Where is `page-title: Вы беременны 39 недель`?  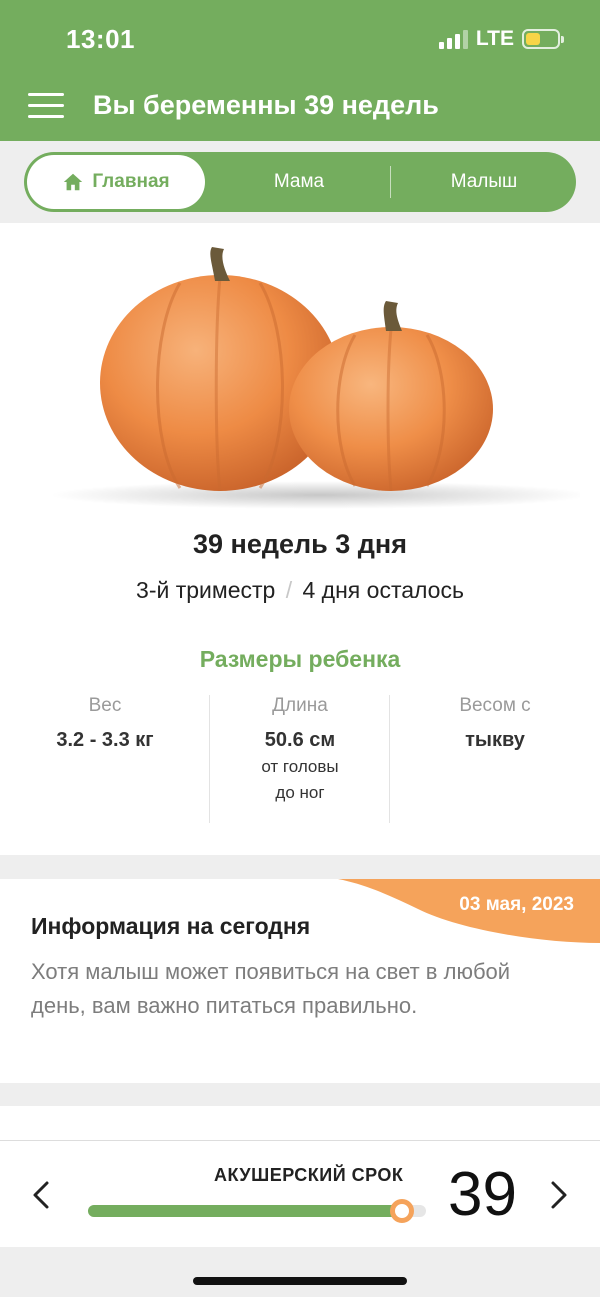 page-title: Вы беременны 39 недель is located at coordinates (266, 105).